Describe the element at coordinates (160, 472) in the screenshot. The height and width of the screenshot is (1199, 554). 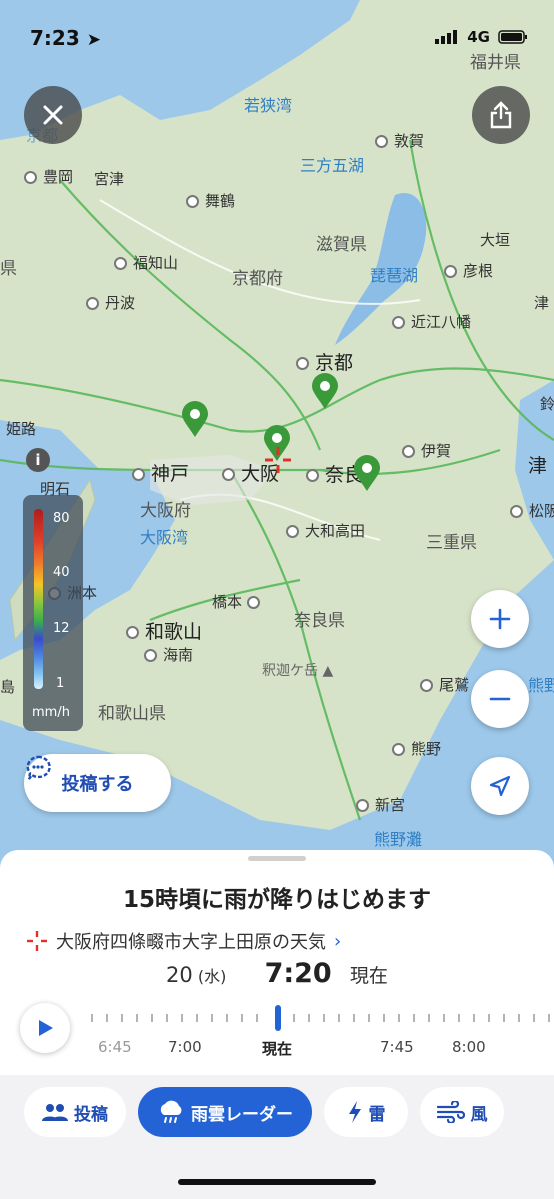
I see `map-label-kobe: 神戸` at that location.